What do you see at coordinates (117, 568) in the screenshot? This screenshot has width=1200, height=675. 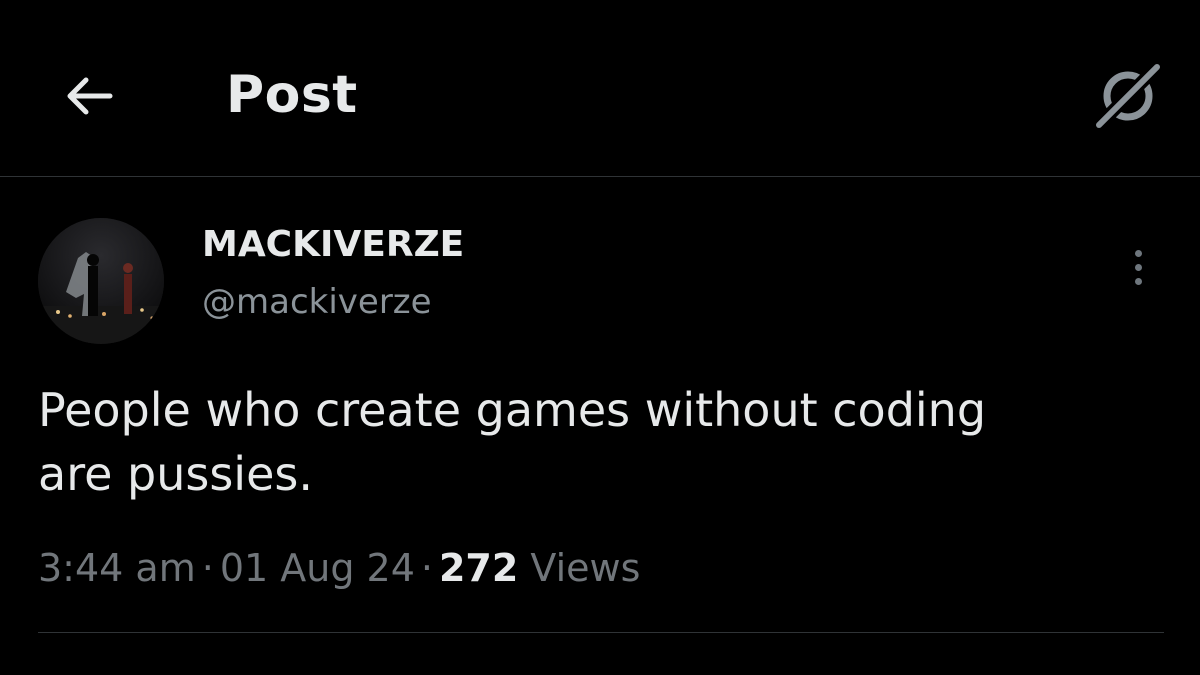 I see `post-time: 3:44 am` at bounding box center [117, 568].